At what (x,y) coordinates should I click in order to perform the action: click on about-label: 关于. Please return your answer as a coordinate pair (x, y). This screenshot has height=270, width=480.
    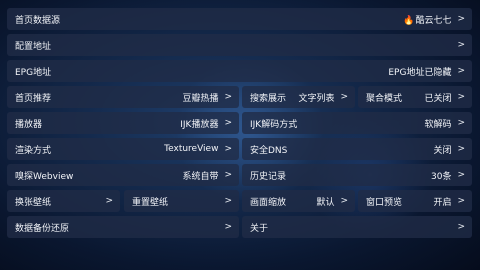
    Looking at the image, I should click on (259, 228).